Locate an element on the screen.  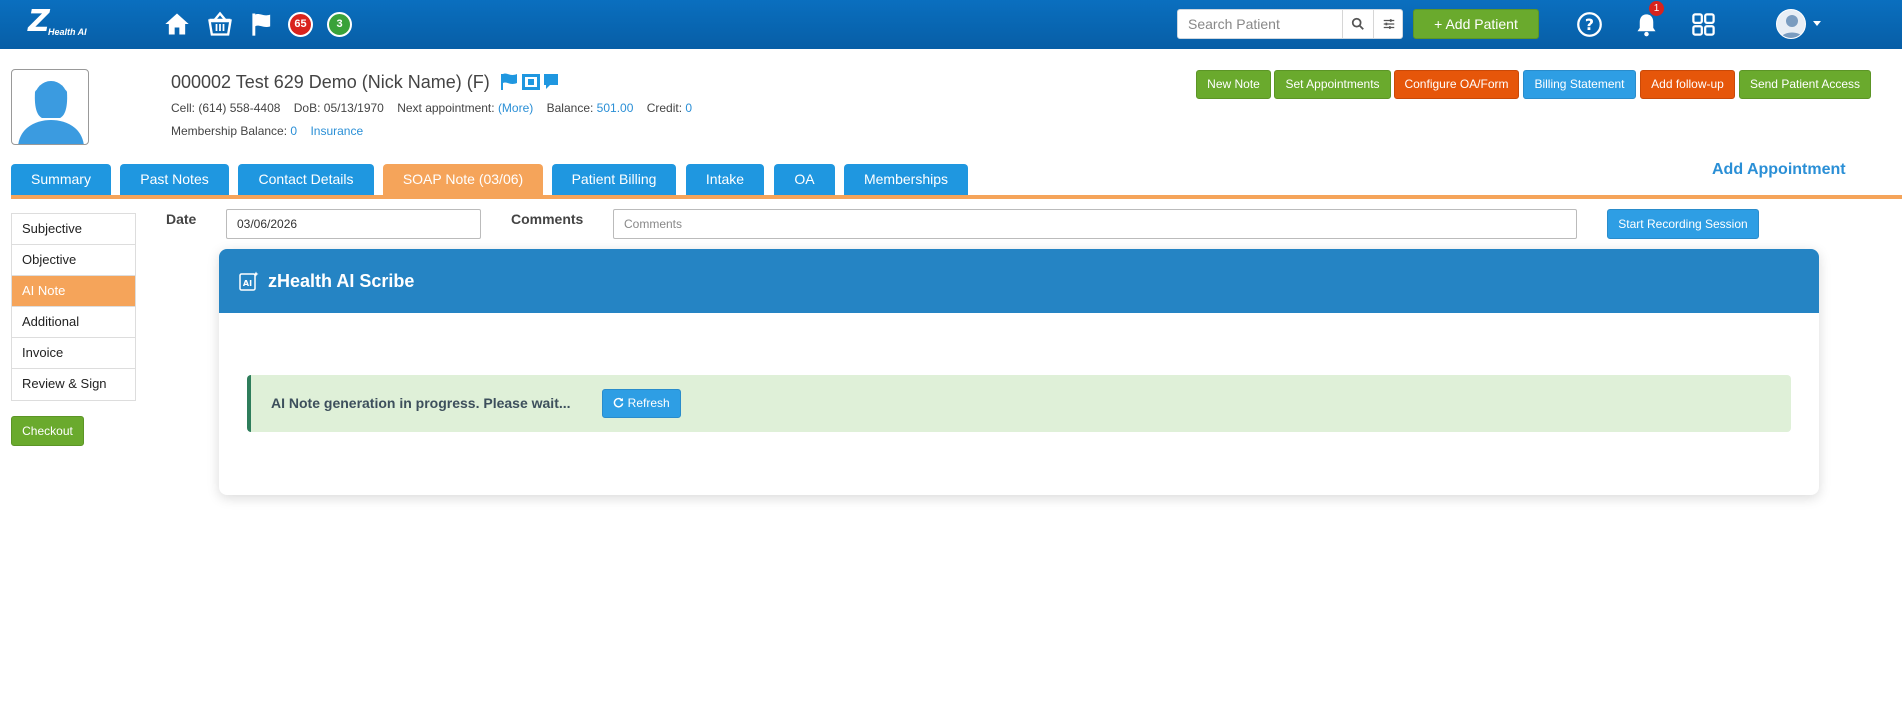
patient-name: 000002 Test 629 Demo (Nick Name) (F) is located at coordinates (330, 82).